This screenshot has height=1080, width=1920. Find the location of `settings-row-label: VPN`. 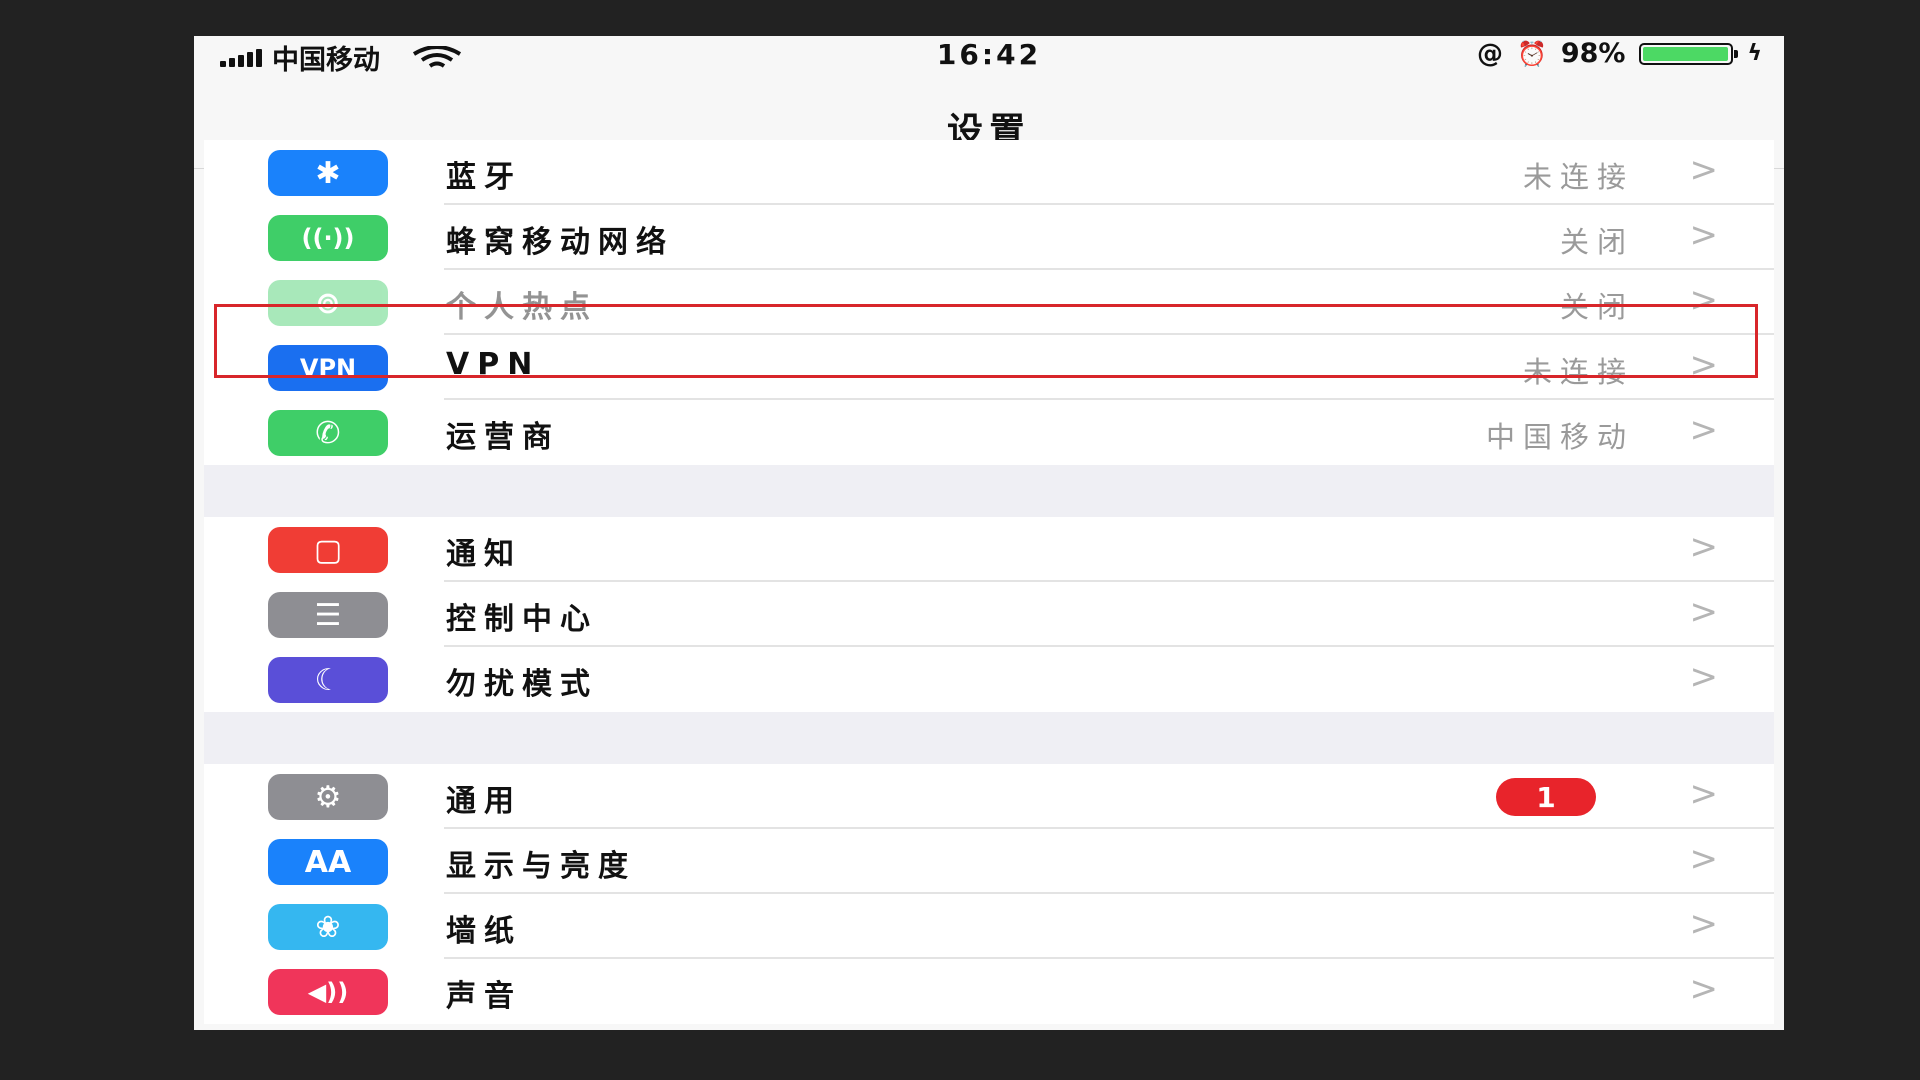

settings-row-label: VPN is located at coordinates (493, 364).